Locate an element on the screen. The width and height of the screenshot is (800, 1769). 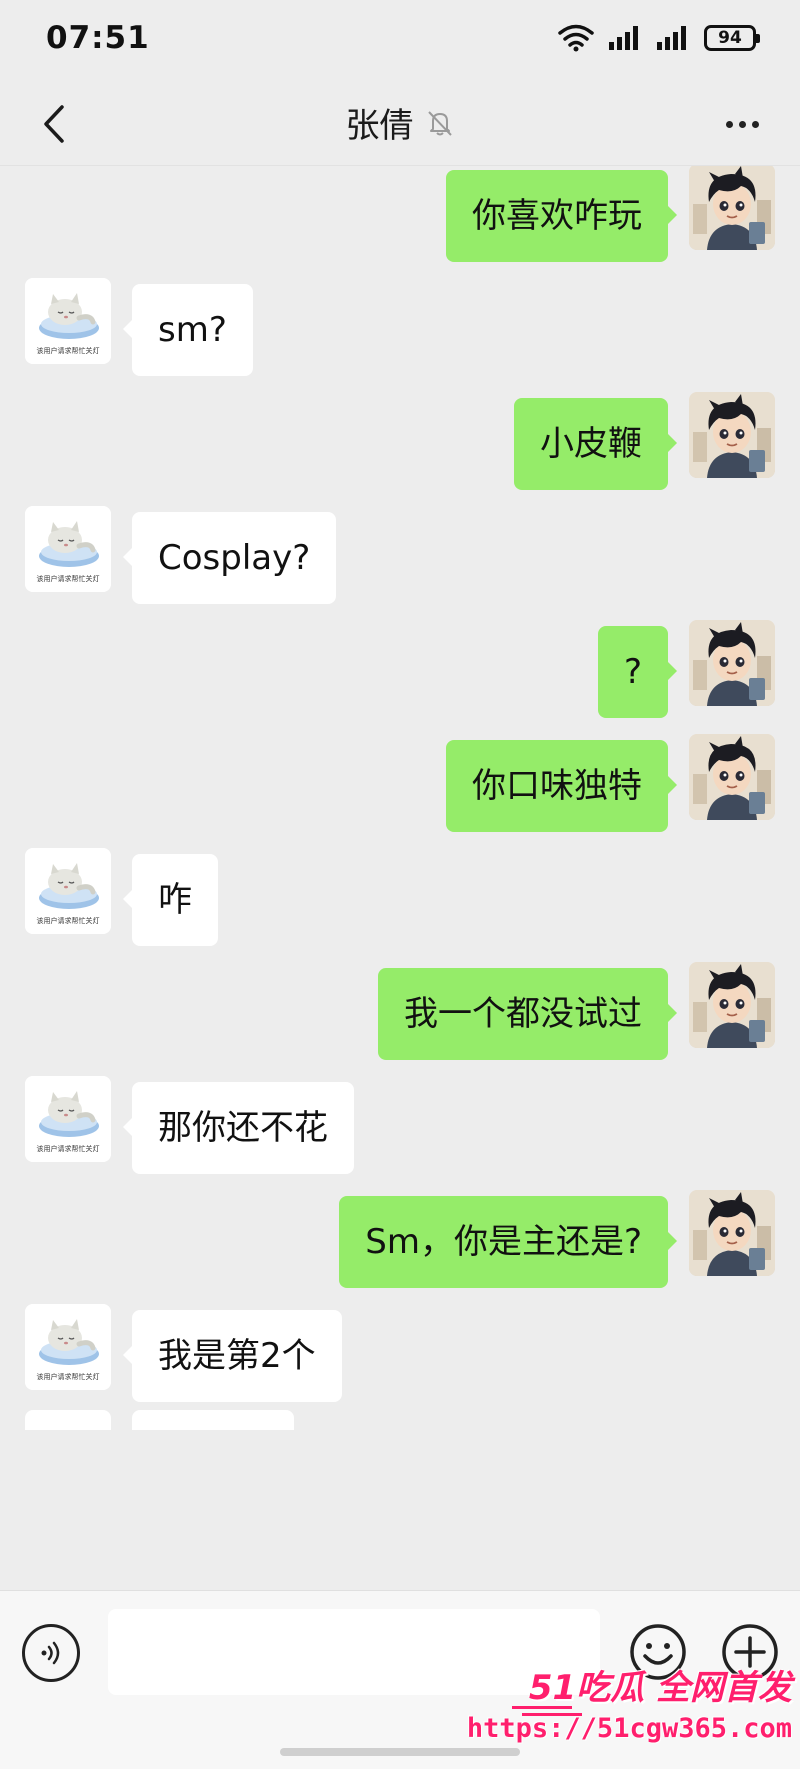
message-bubble: 我是第2个 is located at coordinates (232, 1356).